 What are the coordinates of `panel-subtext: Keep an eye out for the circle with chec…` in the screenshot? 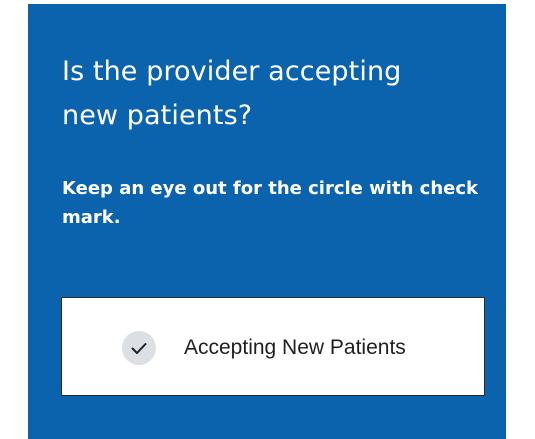 It's located at (270, 203).